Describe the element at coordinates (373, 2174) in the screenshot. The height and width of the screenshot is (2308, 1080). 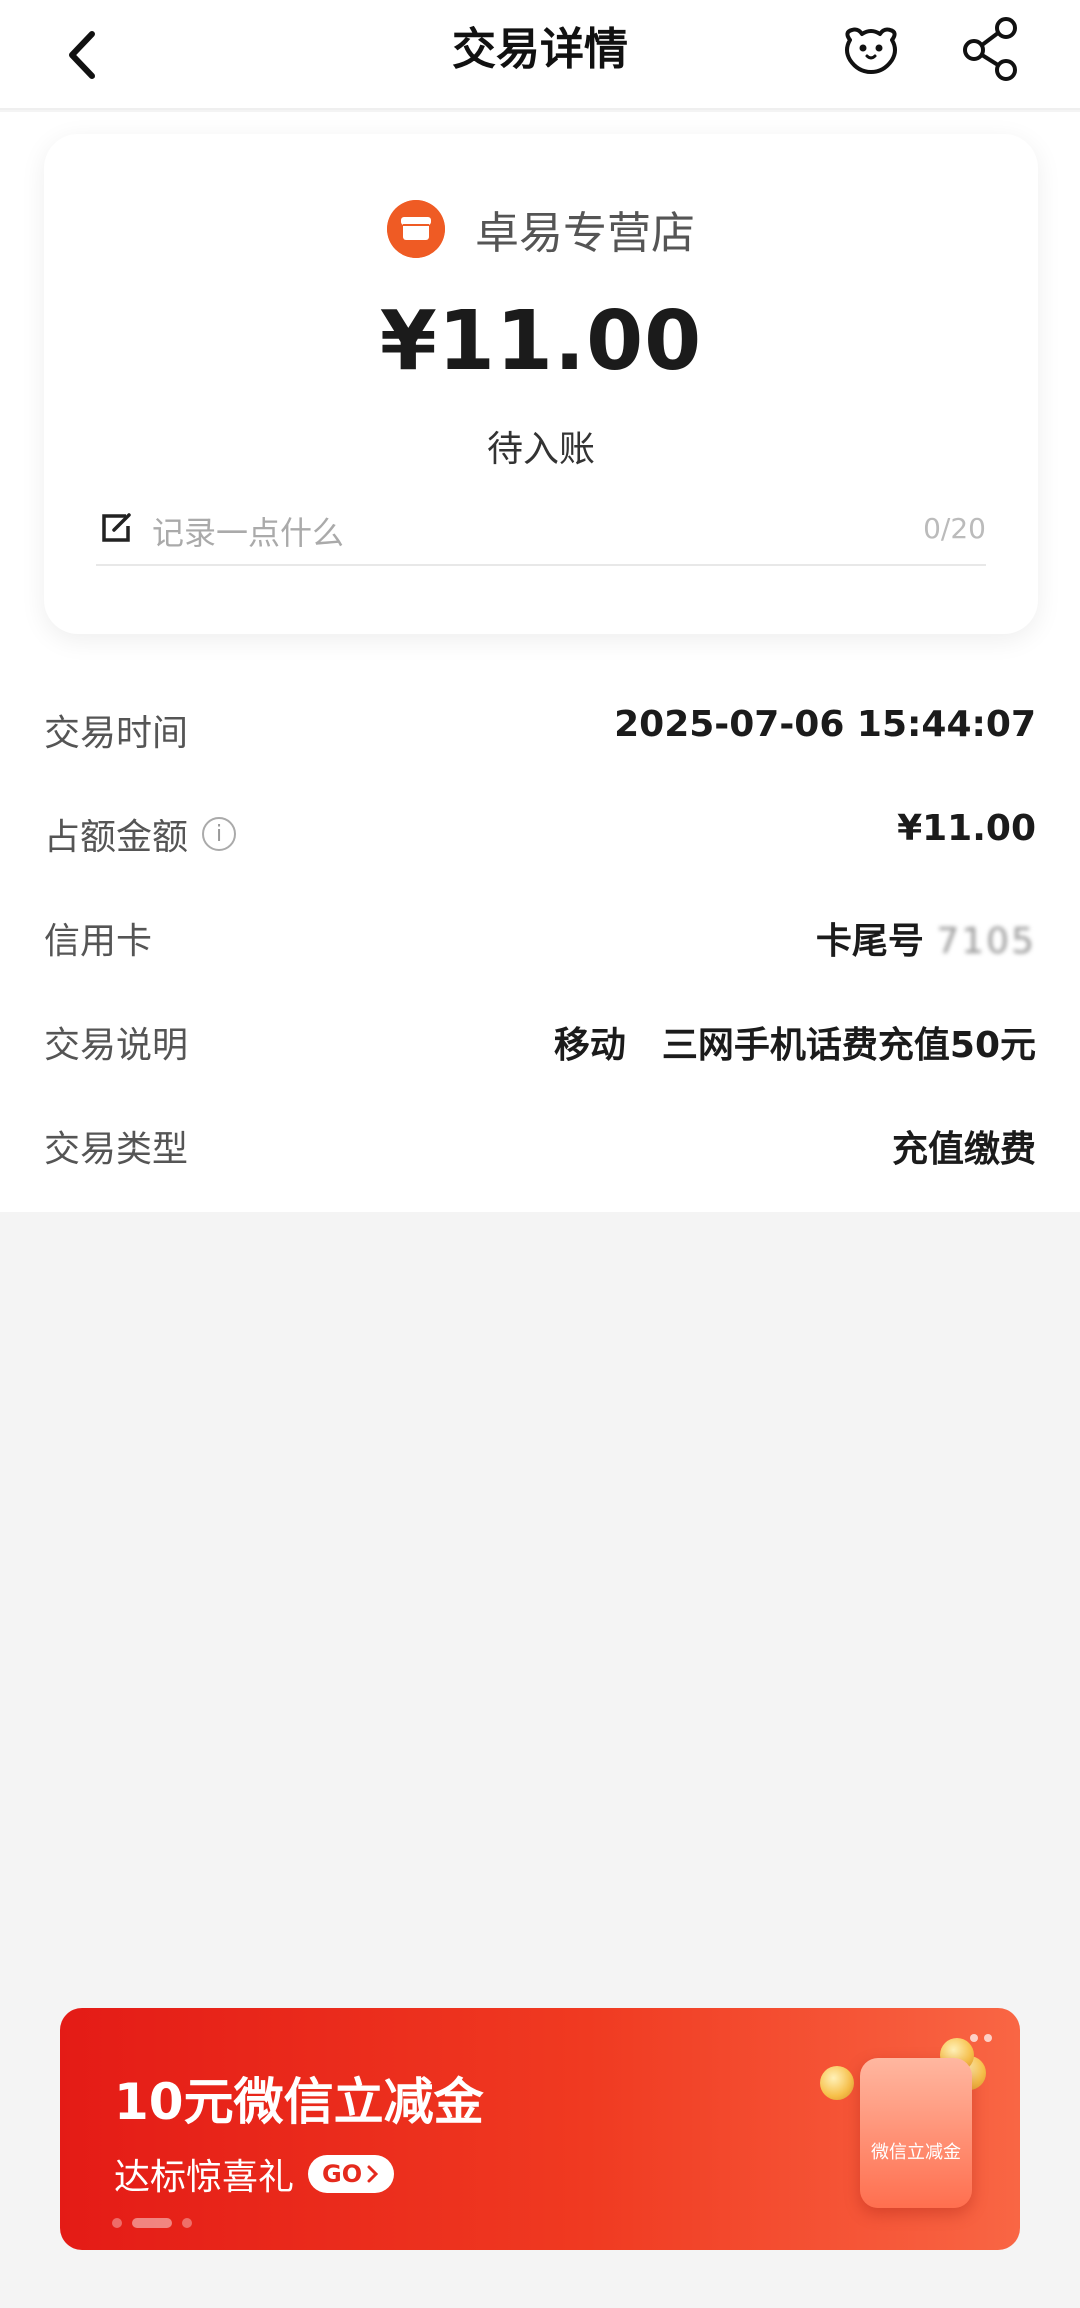
I see `chevron-right-icon` at that location.